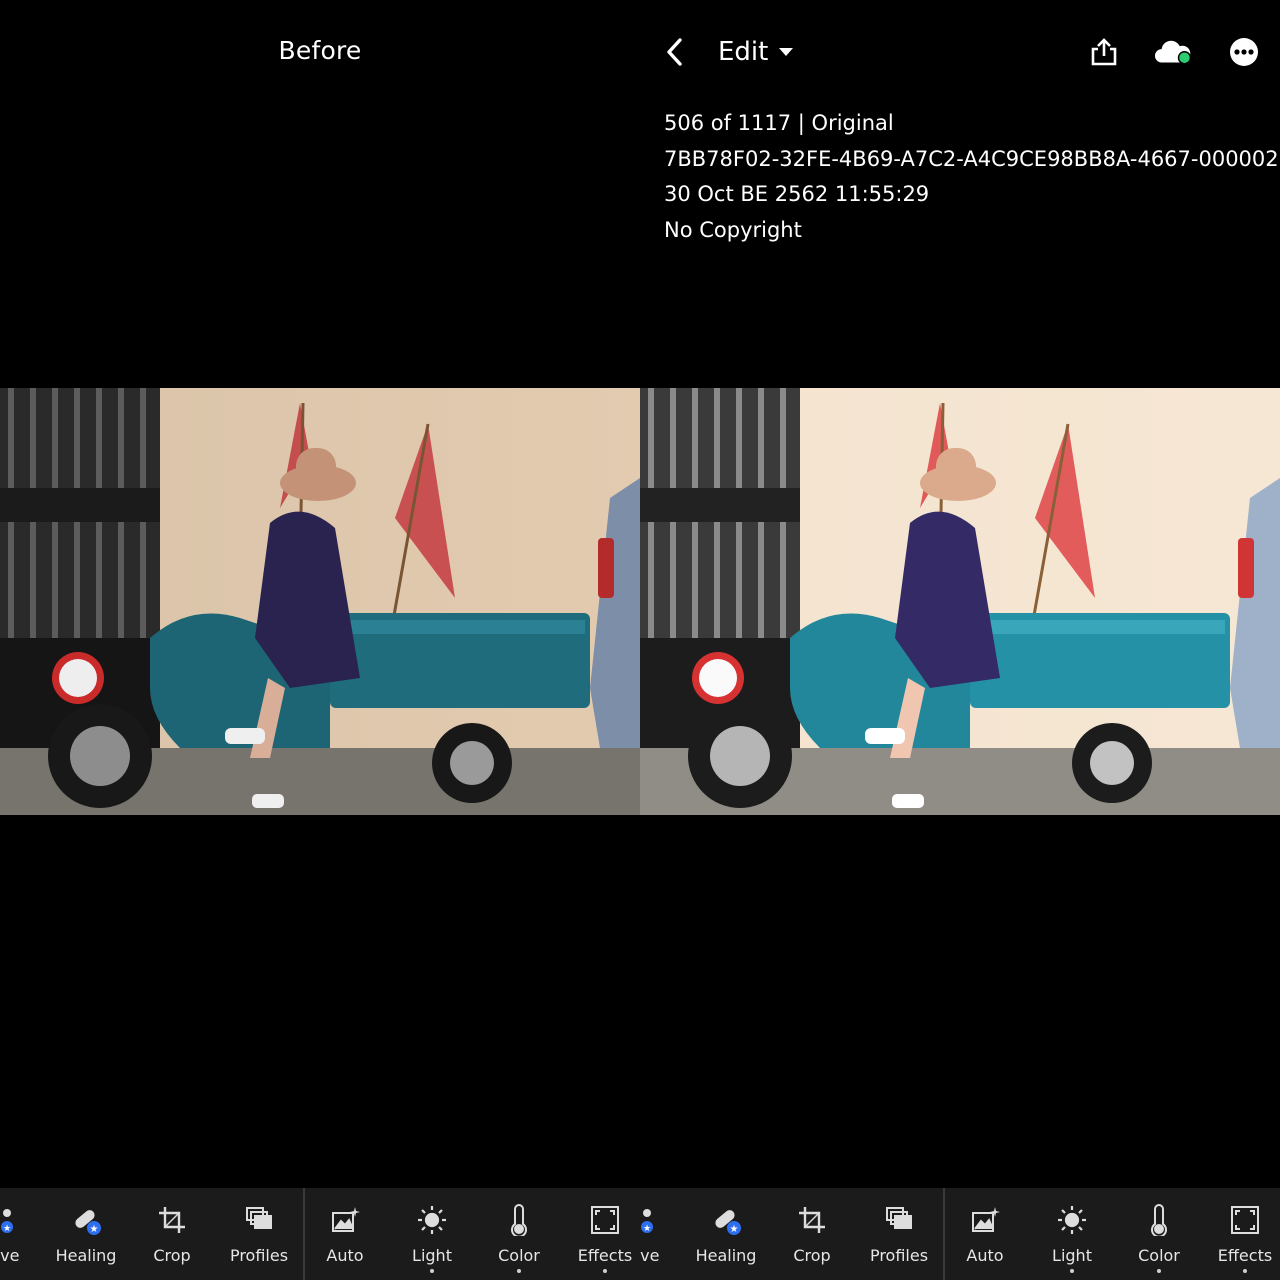 The image size is (1280, 1280). I want to click on share-button, so click(1104, 52).